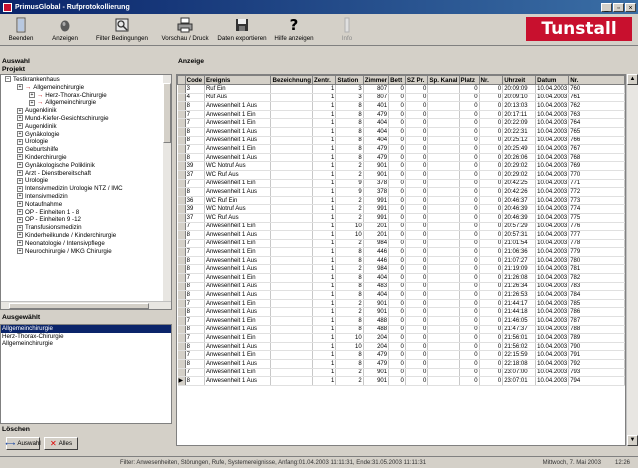 The height and width of the screenshot is (468, 638). Describe the element at coordinates (632, 79) in the screenshot. I see `scroll-up-icon: ▲` at that location.